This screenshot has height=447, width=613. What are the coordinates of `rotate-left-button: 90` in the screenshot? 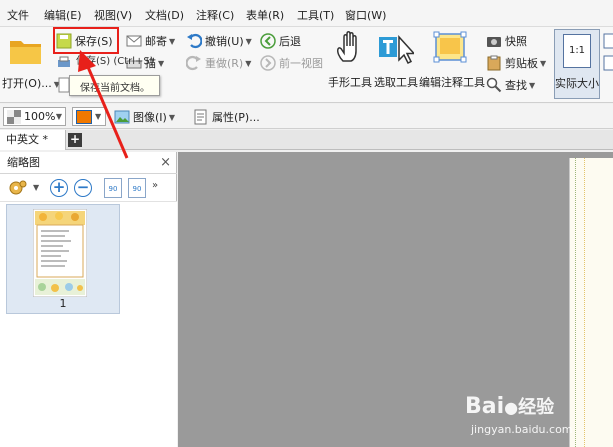 It's located at (113, 188).